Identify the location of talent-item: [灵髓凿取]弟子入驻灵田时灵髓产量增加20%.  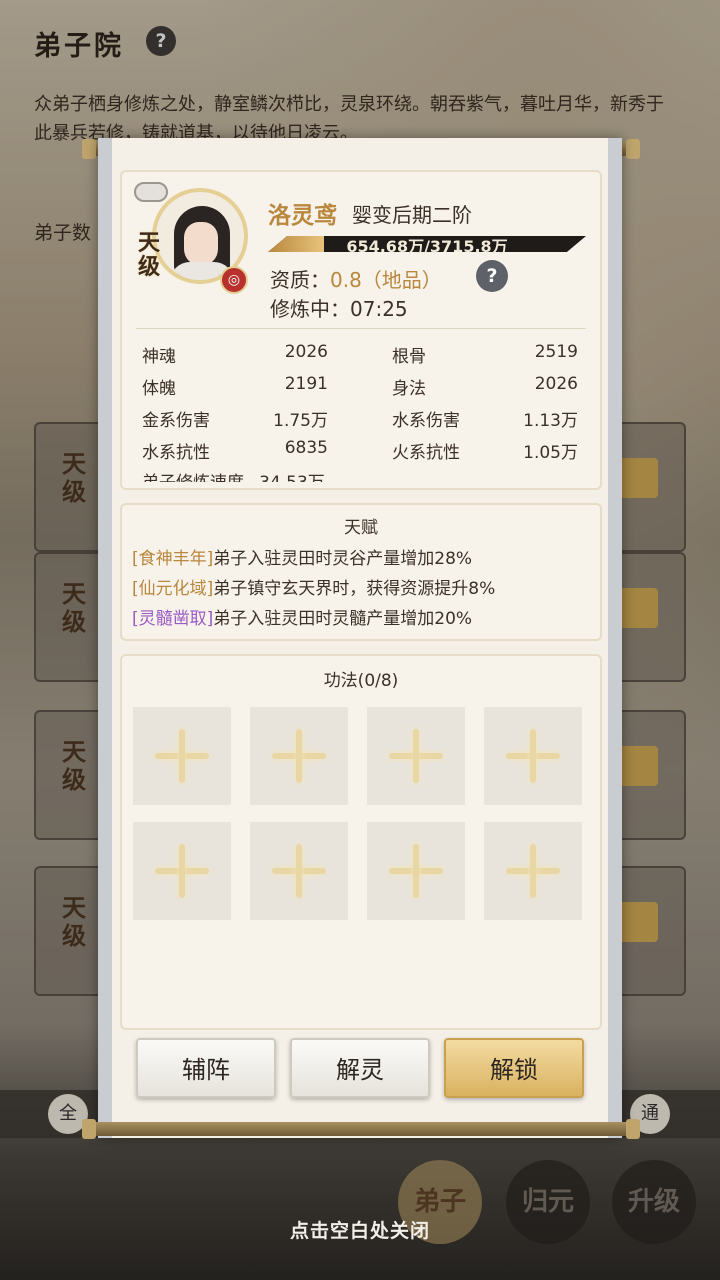
(302, 616).